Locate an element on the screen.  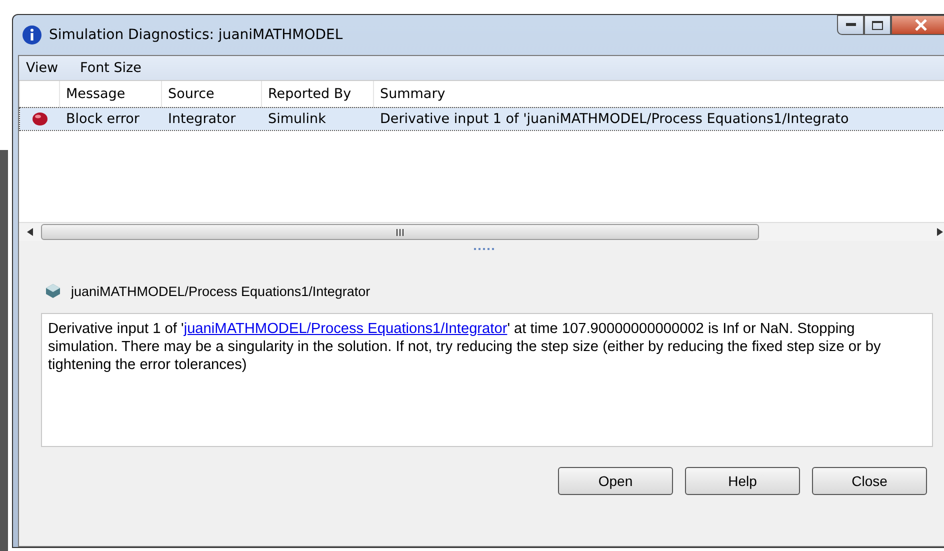
minimize-button is located at coordinates (850, 25).